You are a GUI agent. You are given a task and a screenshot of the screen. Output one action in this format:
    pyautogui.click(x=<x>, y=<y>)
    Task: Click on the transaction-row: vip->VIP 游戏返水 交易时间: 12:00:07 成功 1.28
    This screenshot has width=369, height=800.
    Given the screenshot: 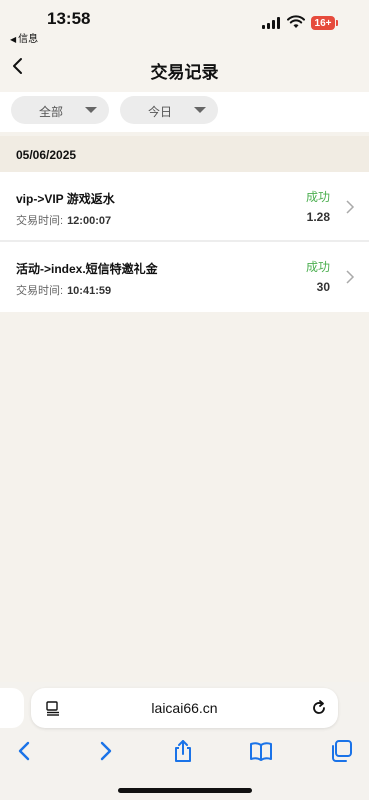 What is the action you would take?
    pyautogui.click(x=184, y=207)
    